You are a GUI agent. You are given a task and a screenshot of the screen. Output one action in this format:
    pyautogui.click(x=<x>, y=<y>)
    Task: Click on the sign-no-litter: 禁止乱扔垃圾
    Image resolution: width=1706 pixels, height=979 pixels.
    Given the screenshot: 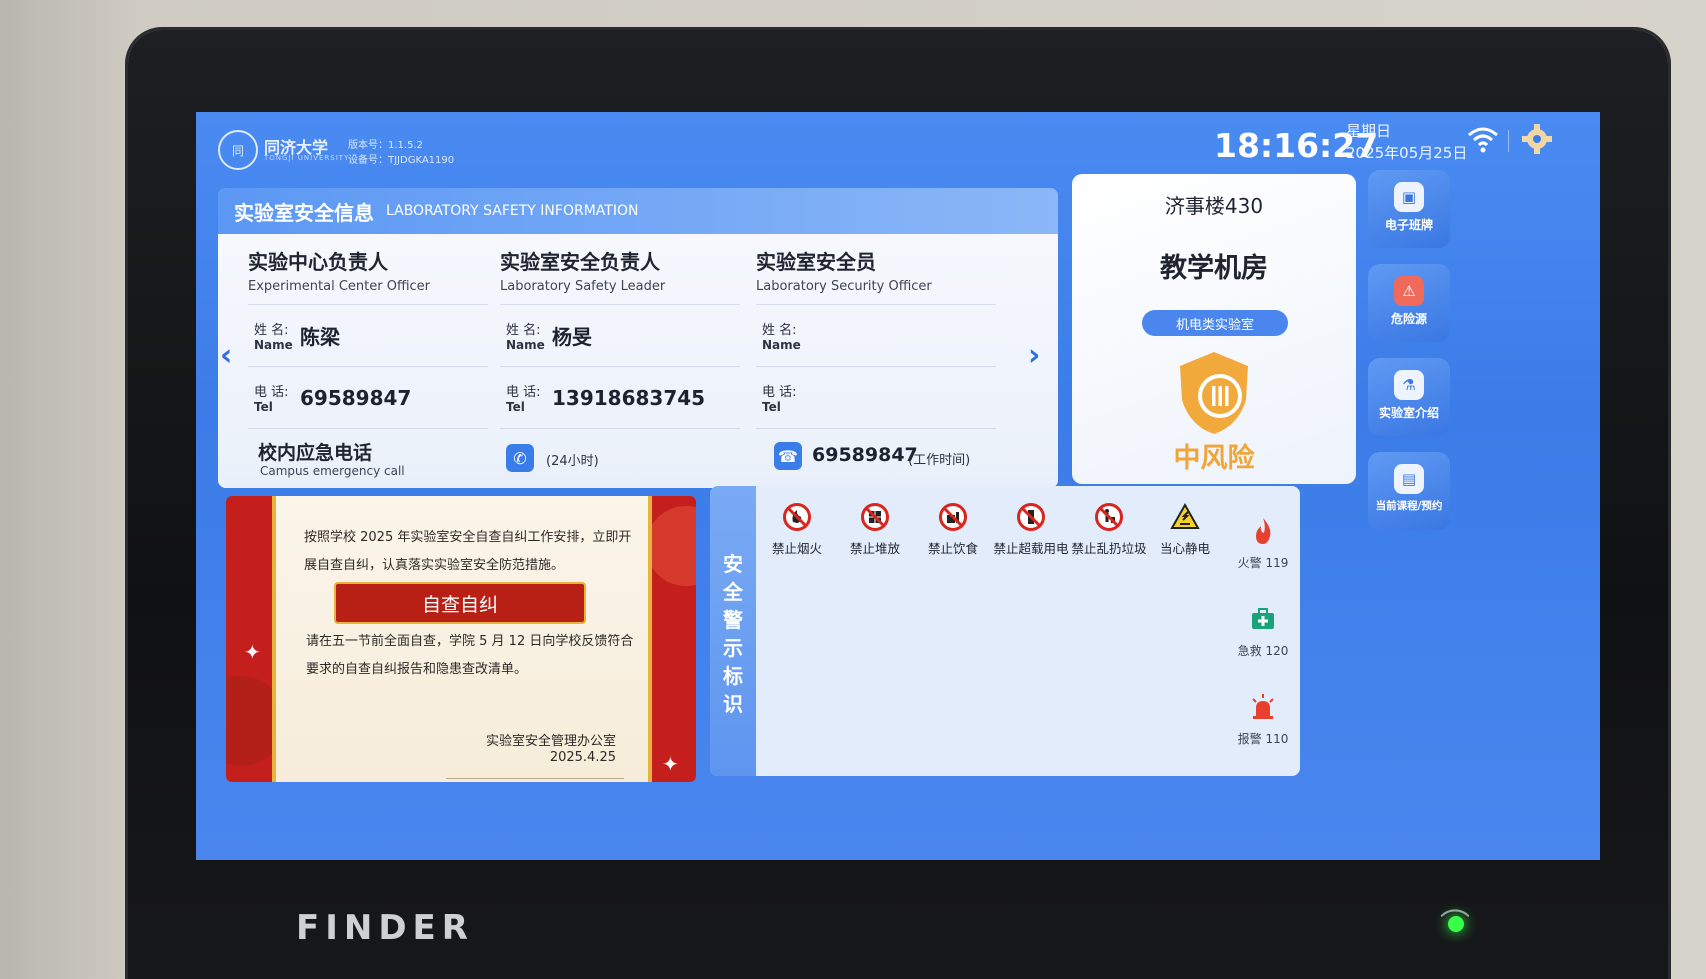 What is the action you would take?
    pyautogui.click(x=1109, y=529)
    